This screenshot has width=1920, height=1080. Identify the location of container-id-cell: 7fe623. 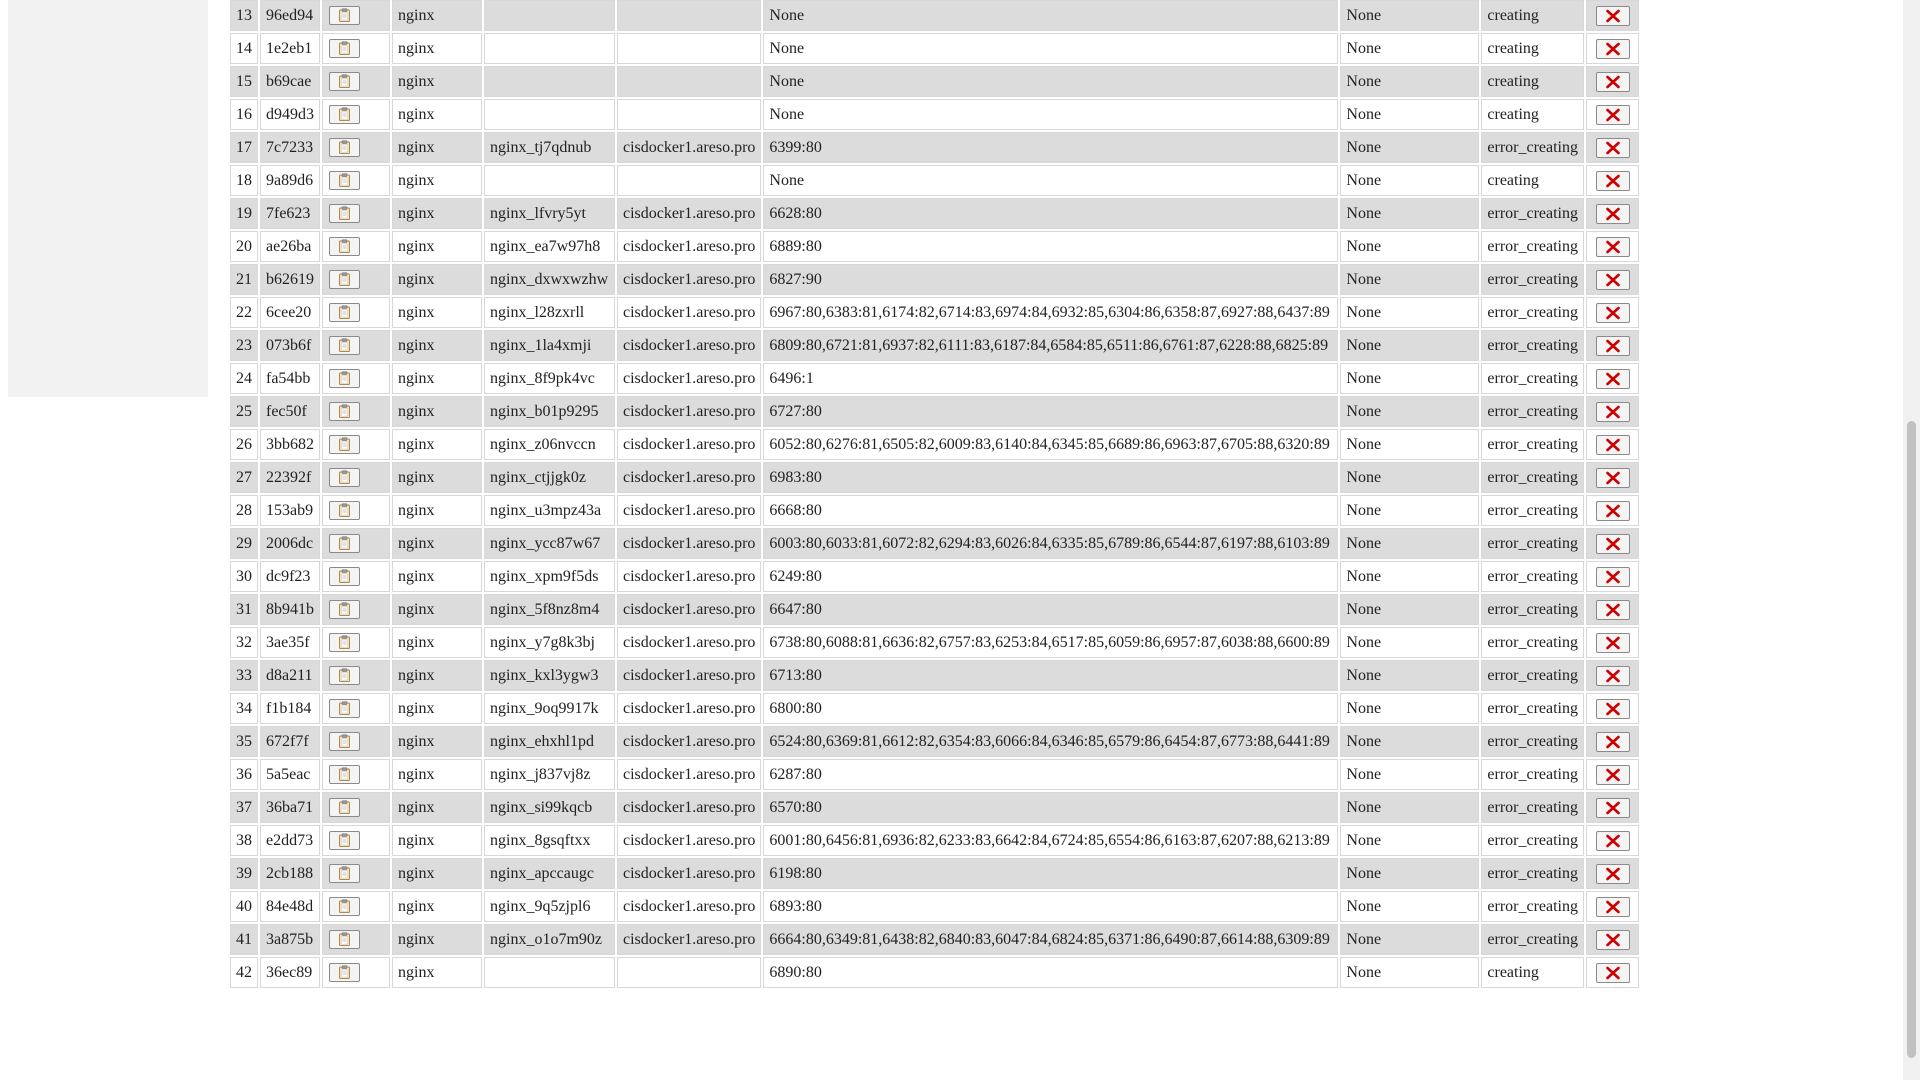
(290, 213).